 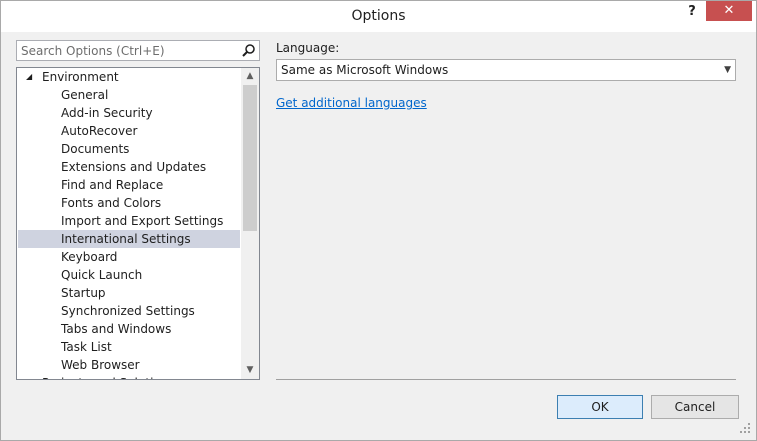 I want to click on tree-item: Extensions and Updates, so click(x=129, y=167).